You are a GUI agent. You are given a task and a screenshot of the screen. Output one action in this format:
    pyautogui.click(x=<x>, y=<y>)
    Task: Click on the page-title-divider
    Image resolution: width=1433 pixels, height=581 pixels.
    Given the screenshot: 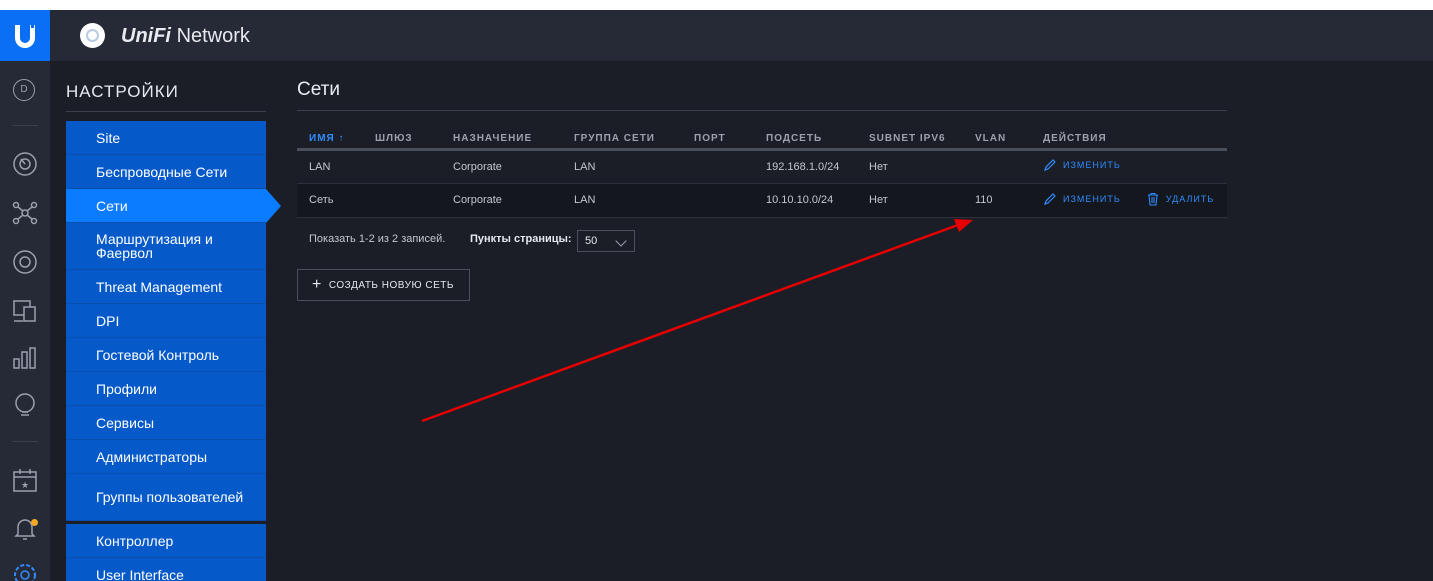 What is the action you would take?
    pyautogui.click(x=762, y=110)
    